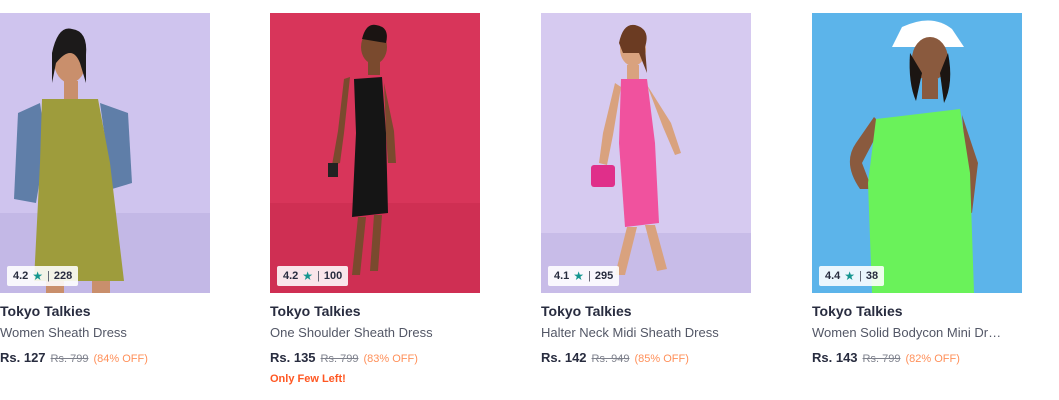  Describe the element at coordinates (835, 357) in the screenshot. I see `product-price: Rs. 143` at that location.